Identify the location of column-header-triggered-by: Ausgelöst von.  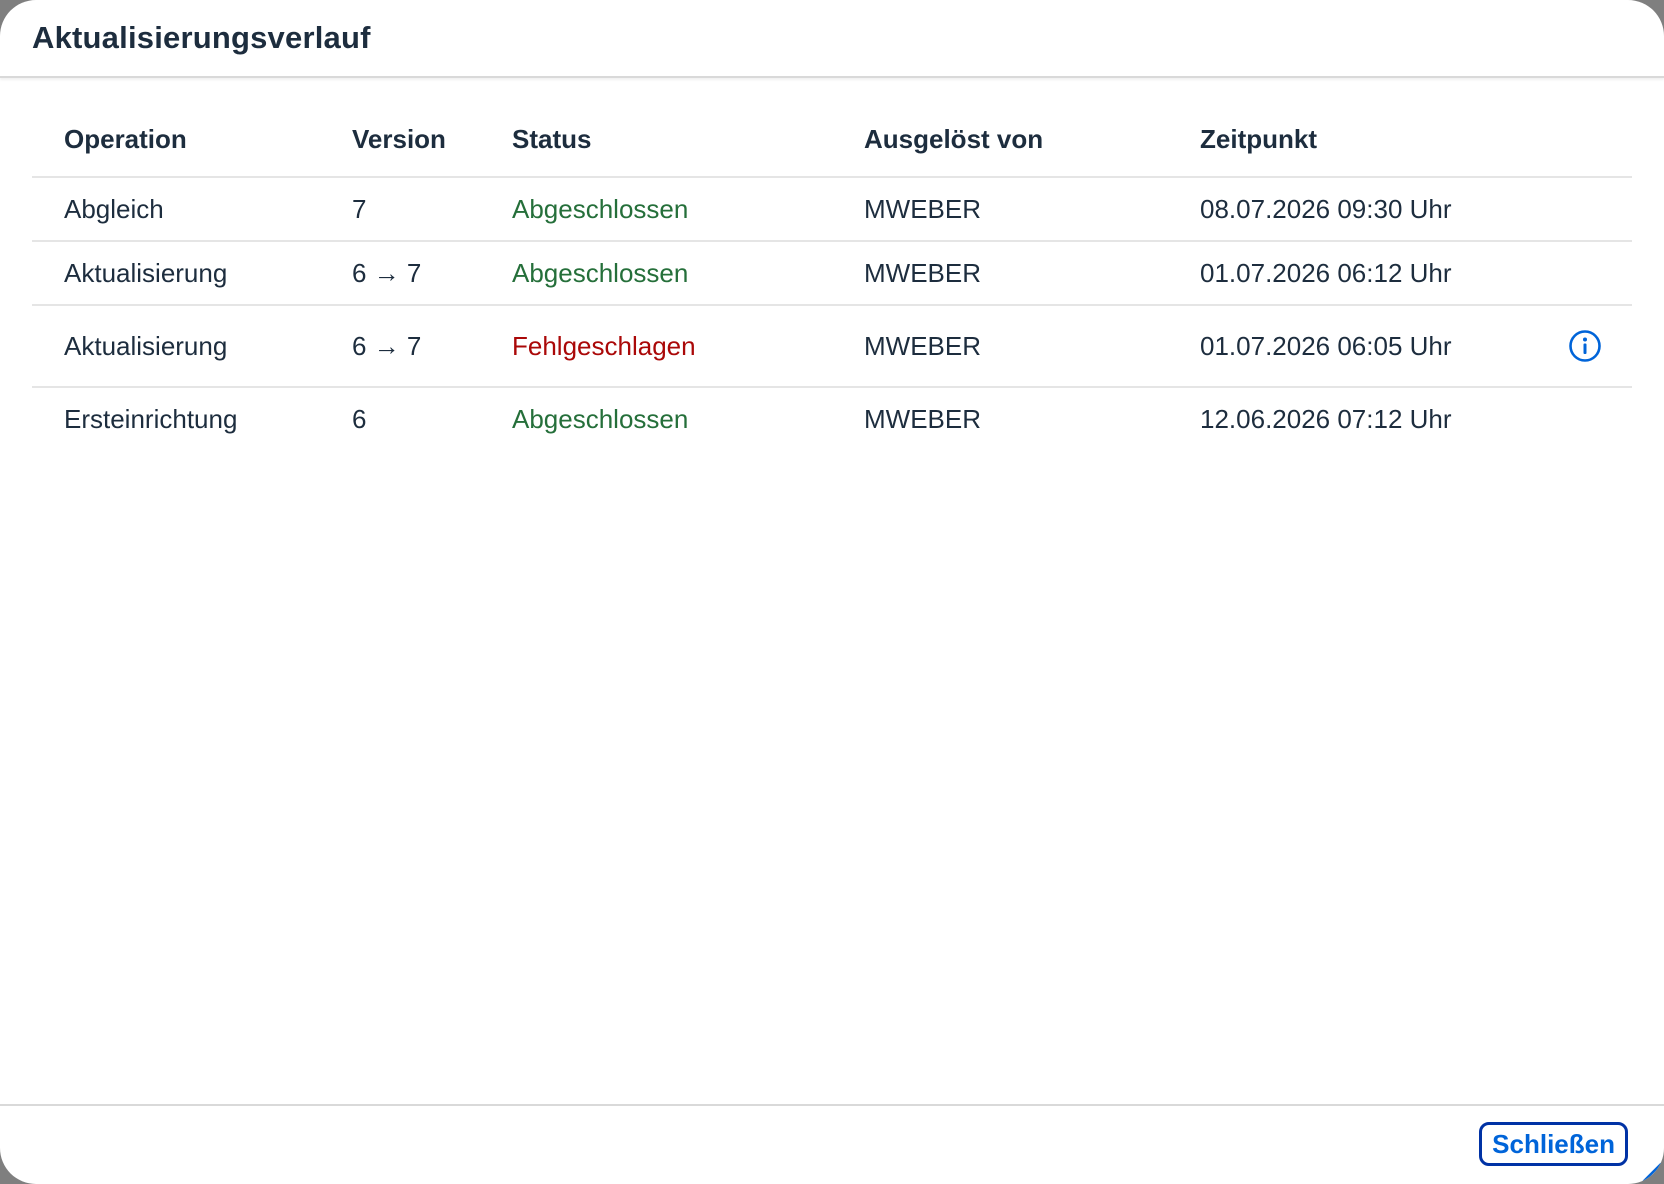
(1000, 140).